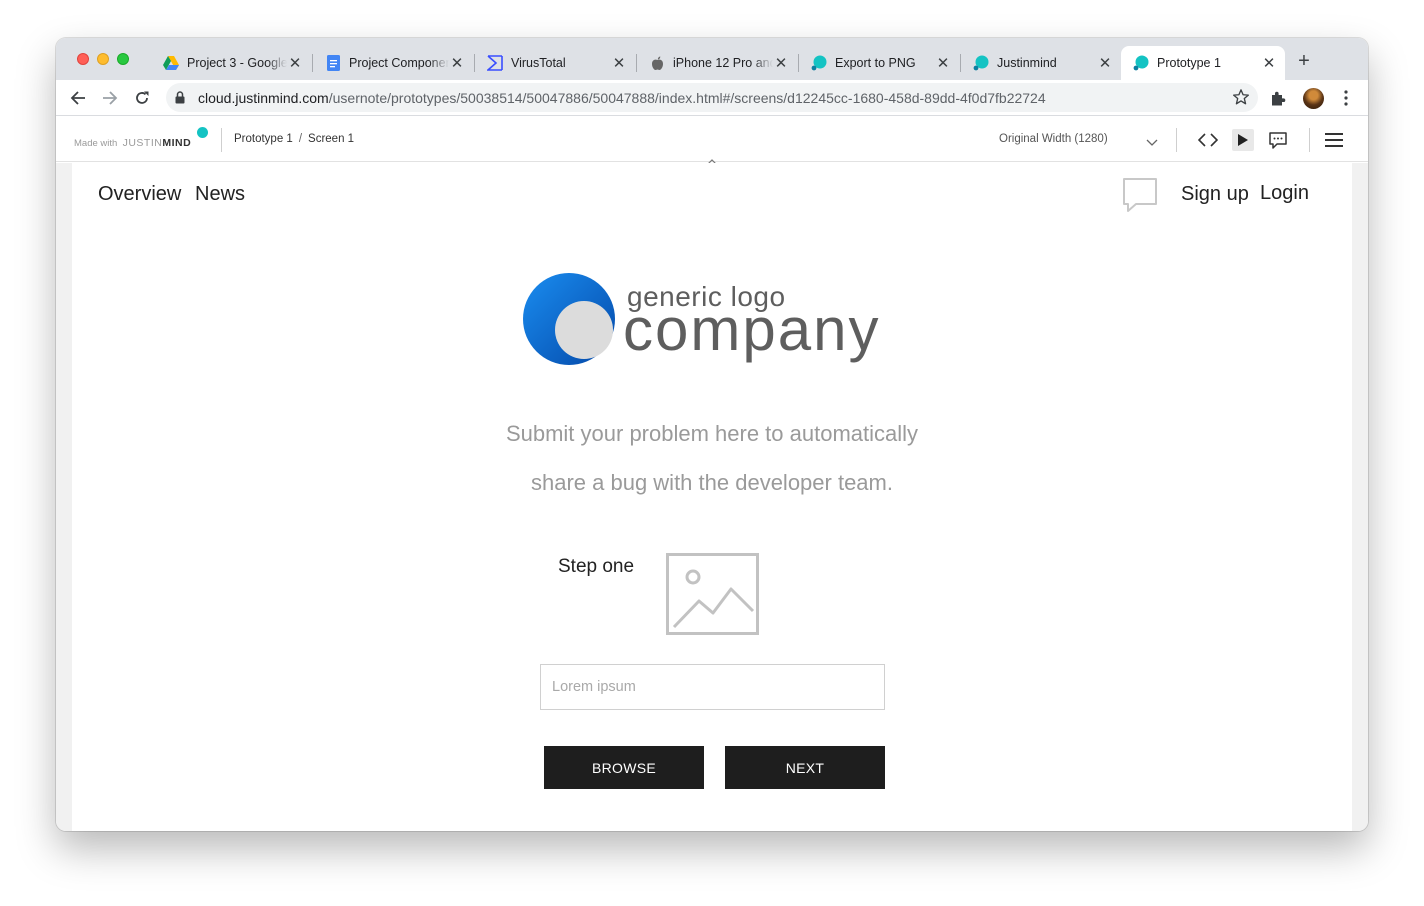  I want to click on forward-icon, so click(110, 98).